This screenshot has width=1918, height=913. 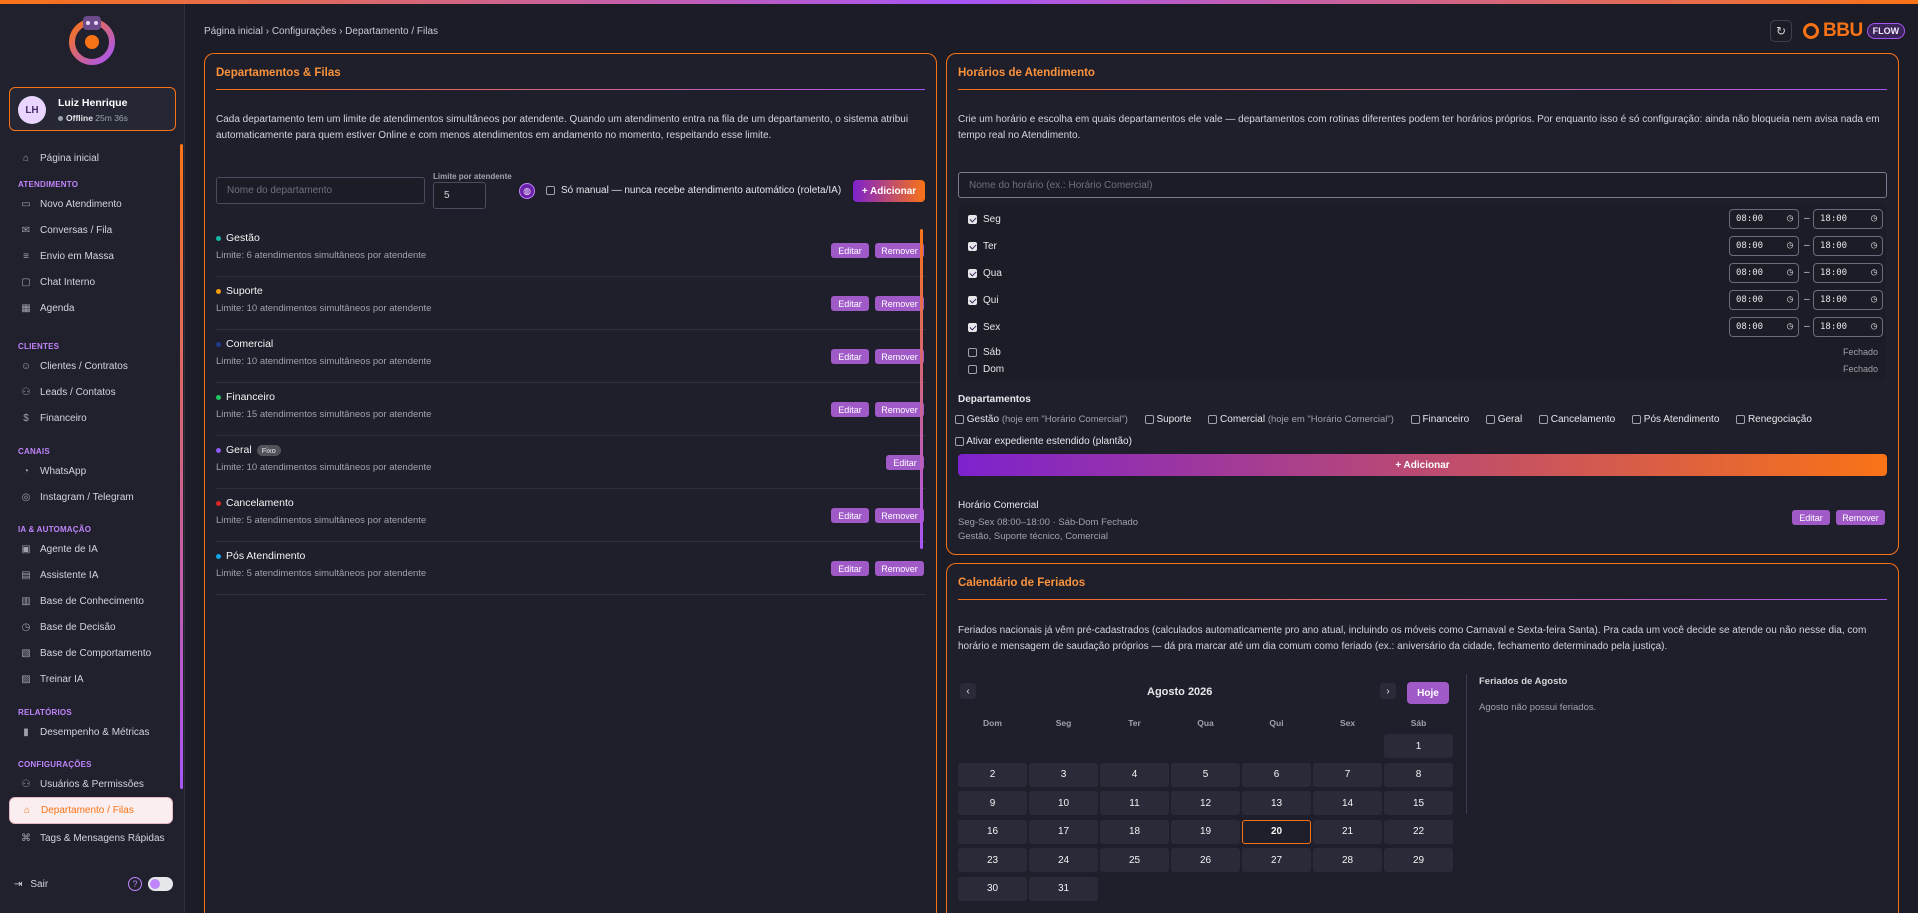 I want to click on weekday-row: Ter, so click(x=982, y=246).